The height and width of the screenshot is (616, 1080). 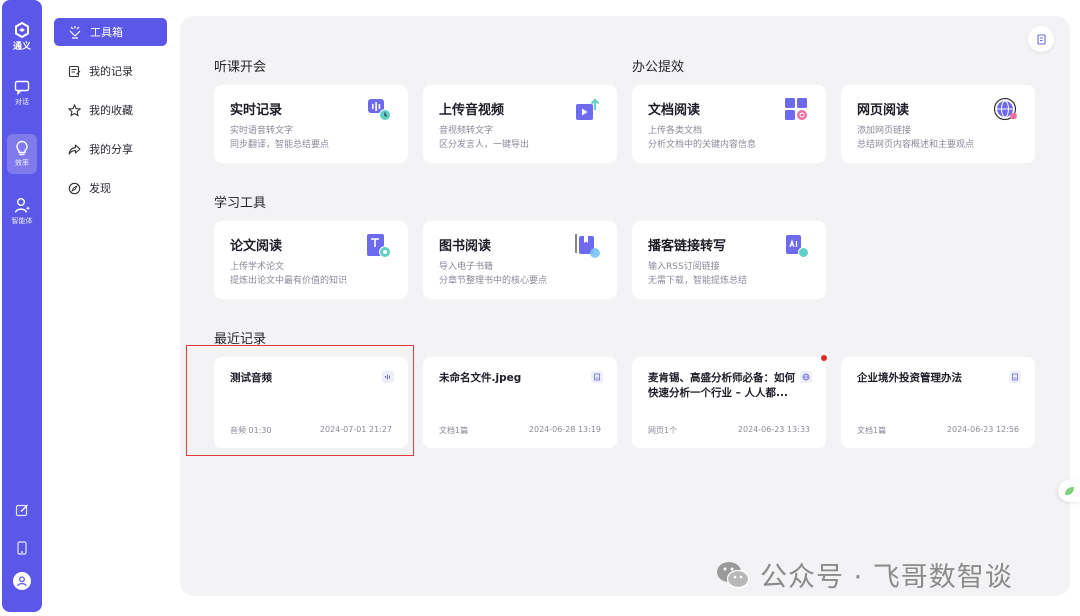 I want to click on sidebar-item-records: 我的记录, so click(x=110, y=71).